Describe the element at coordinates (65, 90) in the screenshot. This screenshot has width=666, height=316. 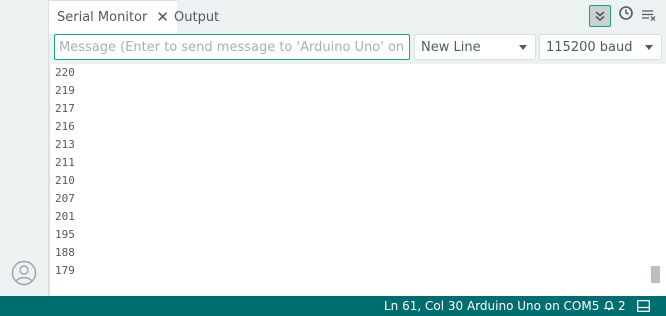
I see `output-line: 219` at that location.